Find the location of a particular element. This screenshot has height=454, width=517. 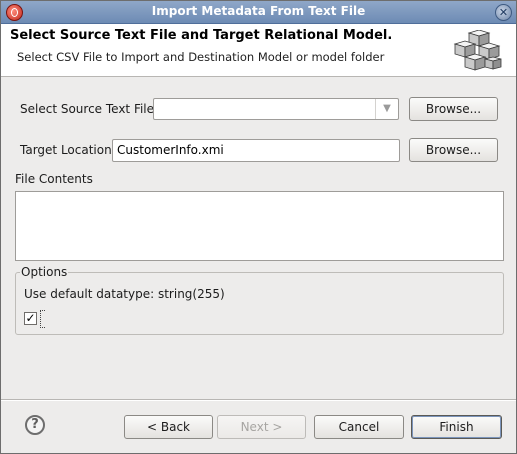

options-group-title: Options is located at coordinates (44, 272).